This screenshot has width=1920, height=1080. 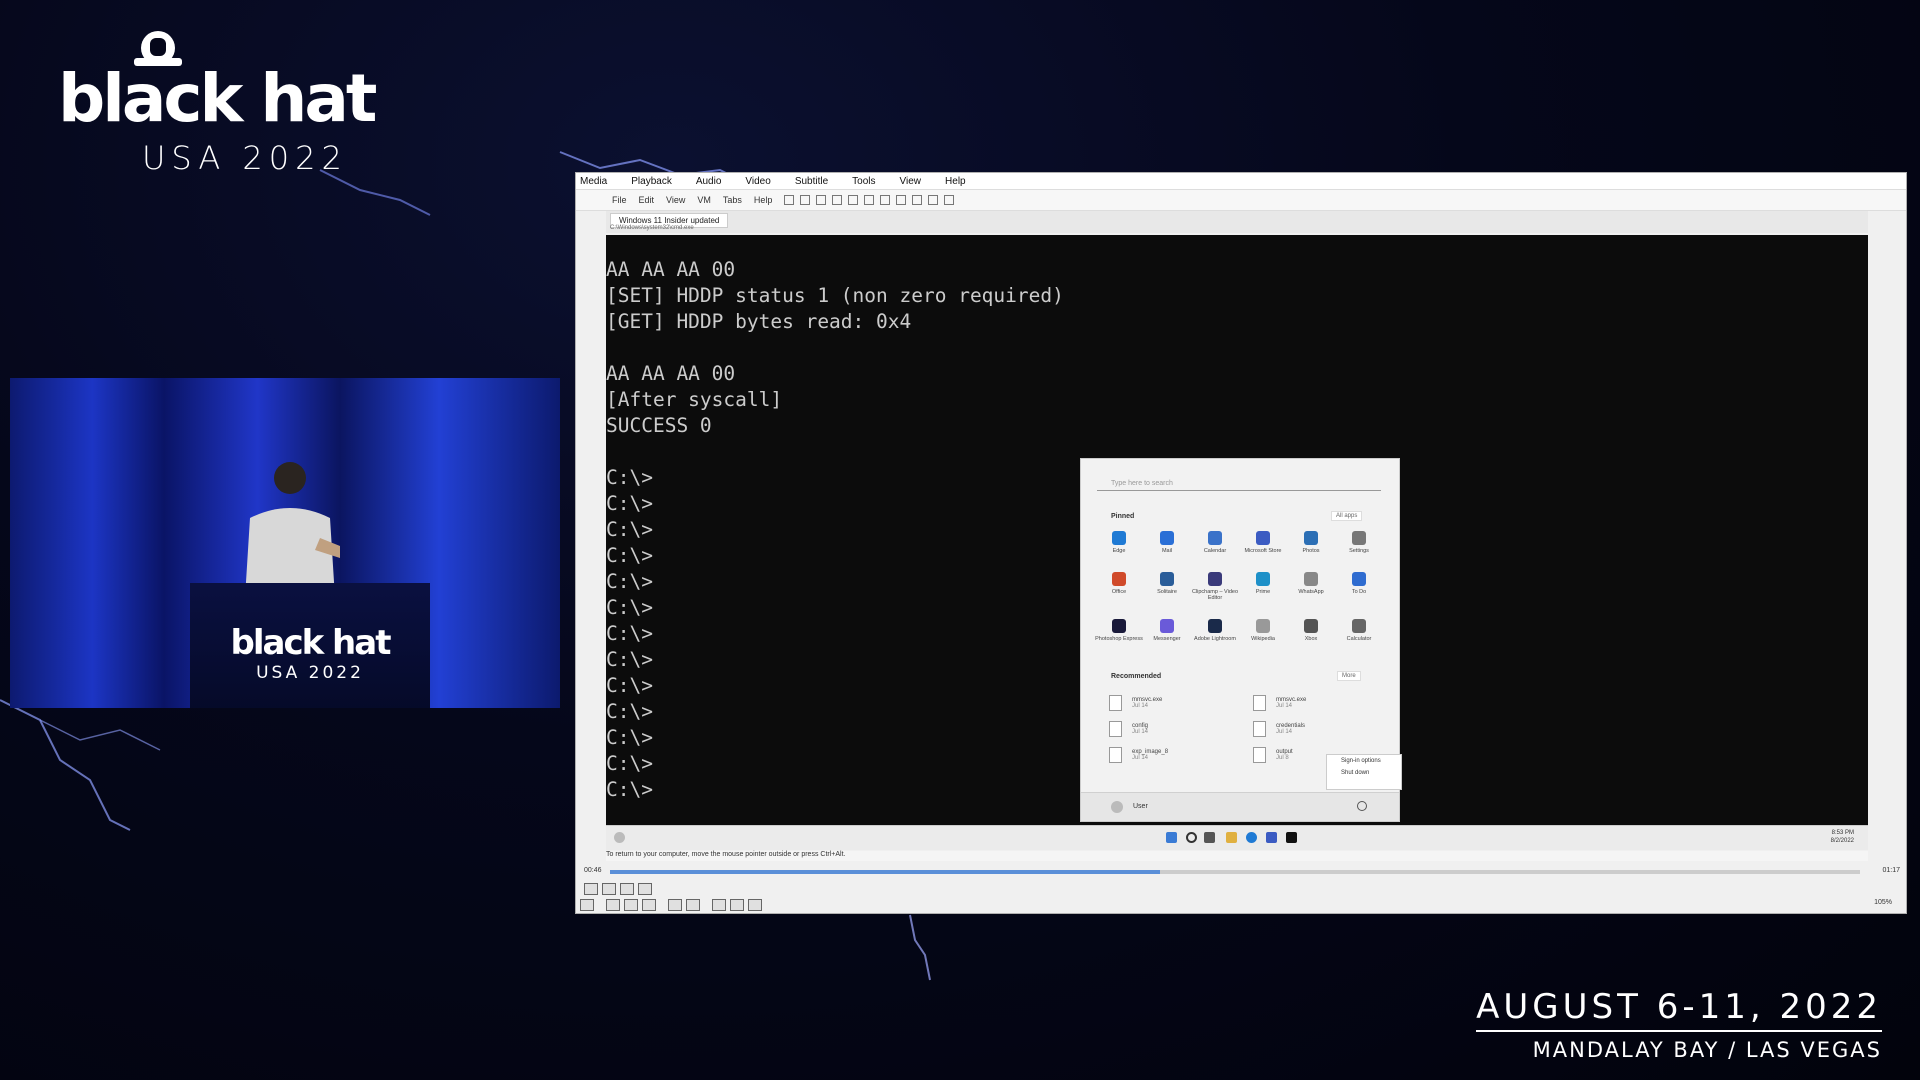 I want to click on recommended-text: config Jul 14, so click(x=1140, y=729).